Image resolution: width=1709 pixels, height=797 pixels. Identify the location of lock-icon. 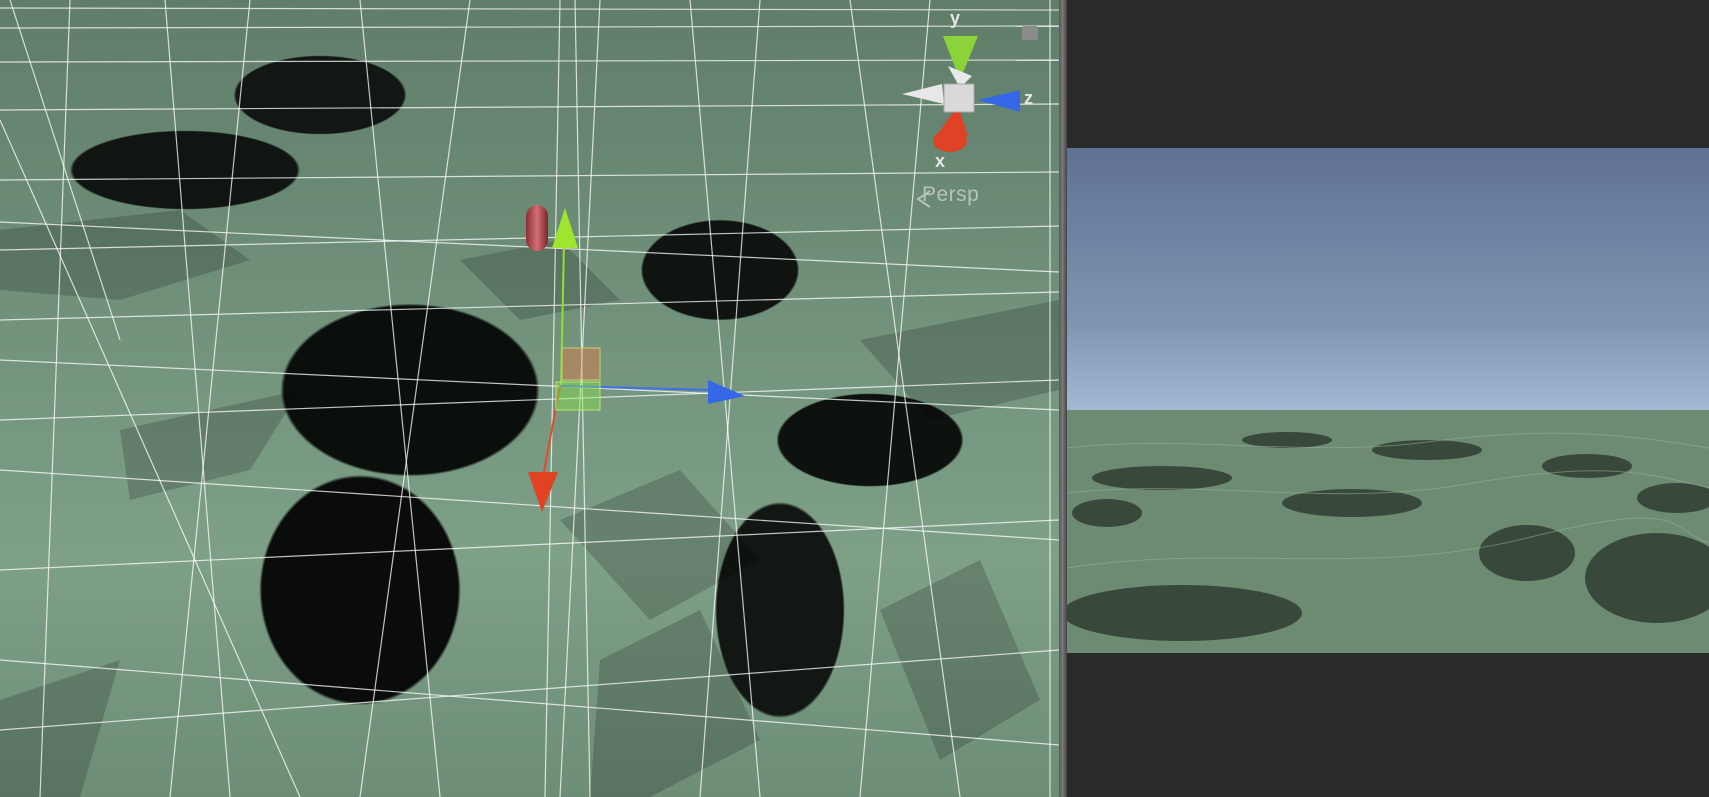
(1030, 33).